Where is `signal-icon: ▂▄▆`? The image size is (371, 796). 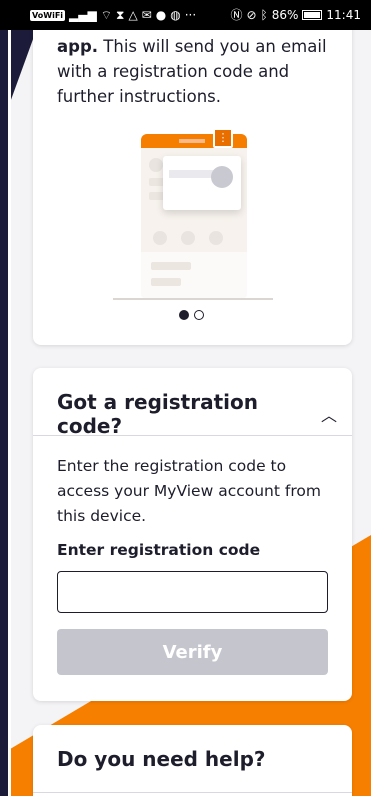 signal-icon: ▂▄▆ is located at coordinates (83, 15).